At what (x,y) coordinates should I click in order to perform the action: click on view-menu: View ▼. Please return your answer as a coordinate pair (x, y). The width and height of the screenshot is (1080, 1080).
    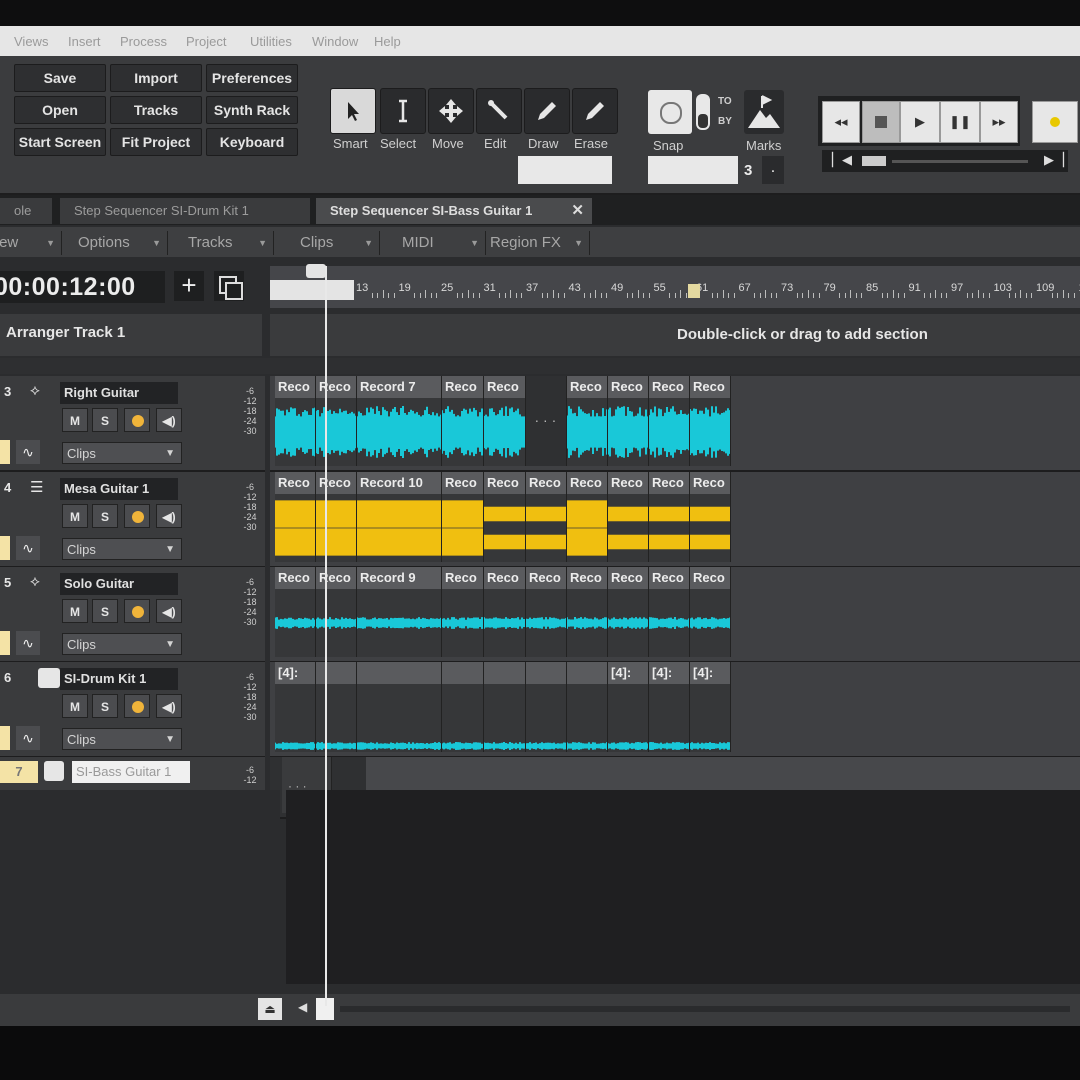
    Looking at the image, I should click on (31, 243).